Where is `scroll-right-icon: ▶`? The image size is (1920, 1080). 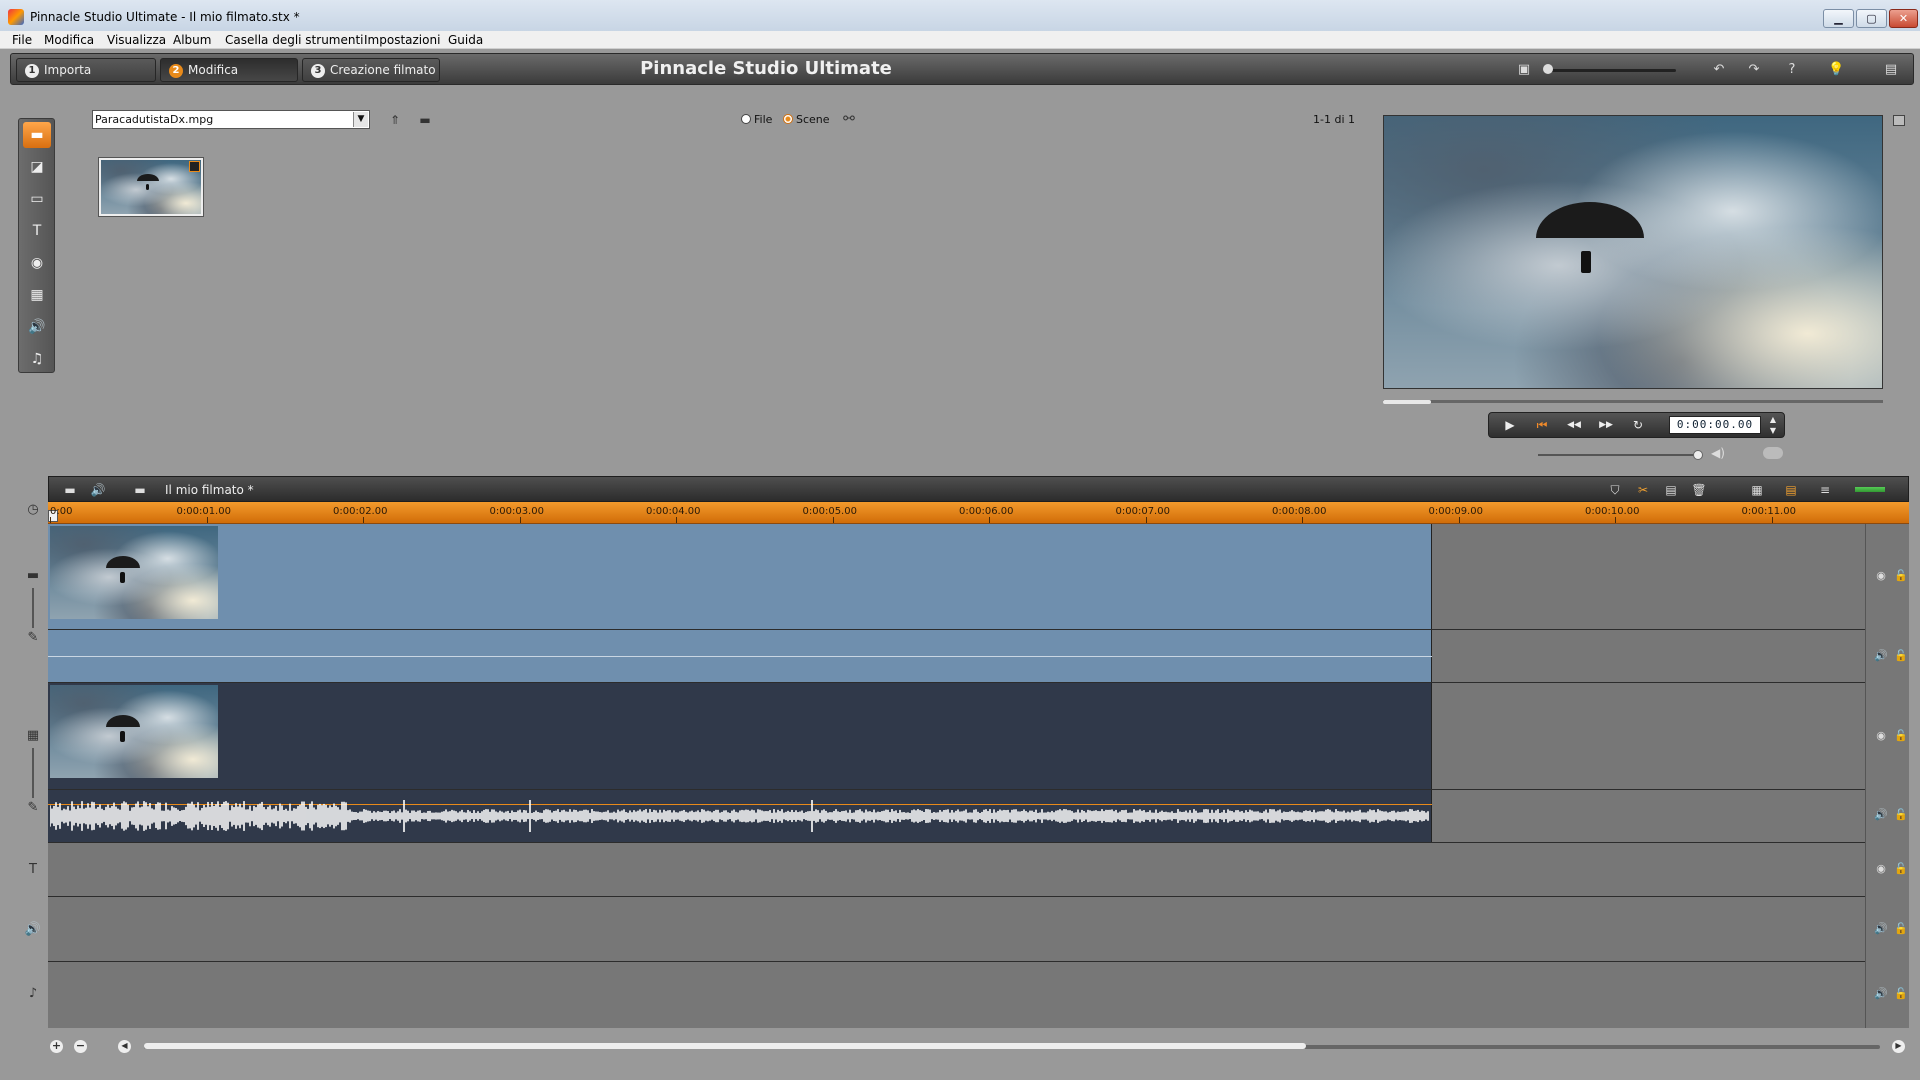 scroll-right-icon: ▶ is located at coordinates (1898, 1046).